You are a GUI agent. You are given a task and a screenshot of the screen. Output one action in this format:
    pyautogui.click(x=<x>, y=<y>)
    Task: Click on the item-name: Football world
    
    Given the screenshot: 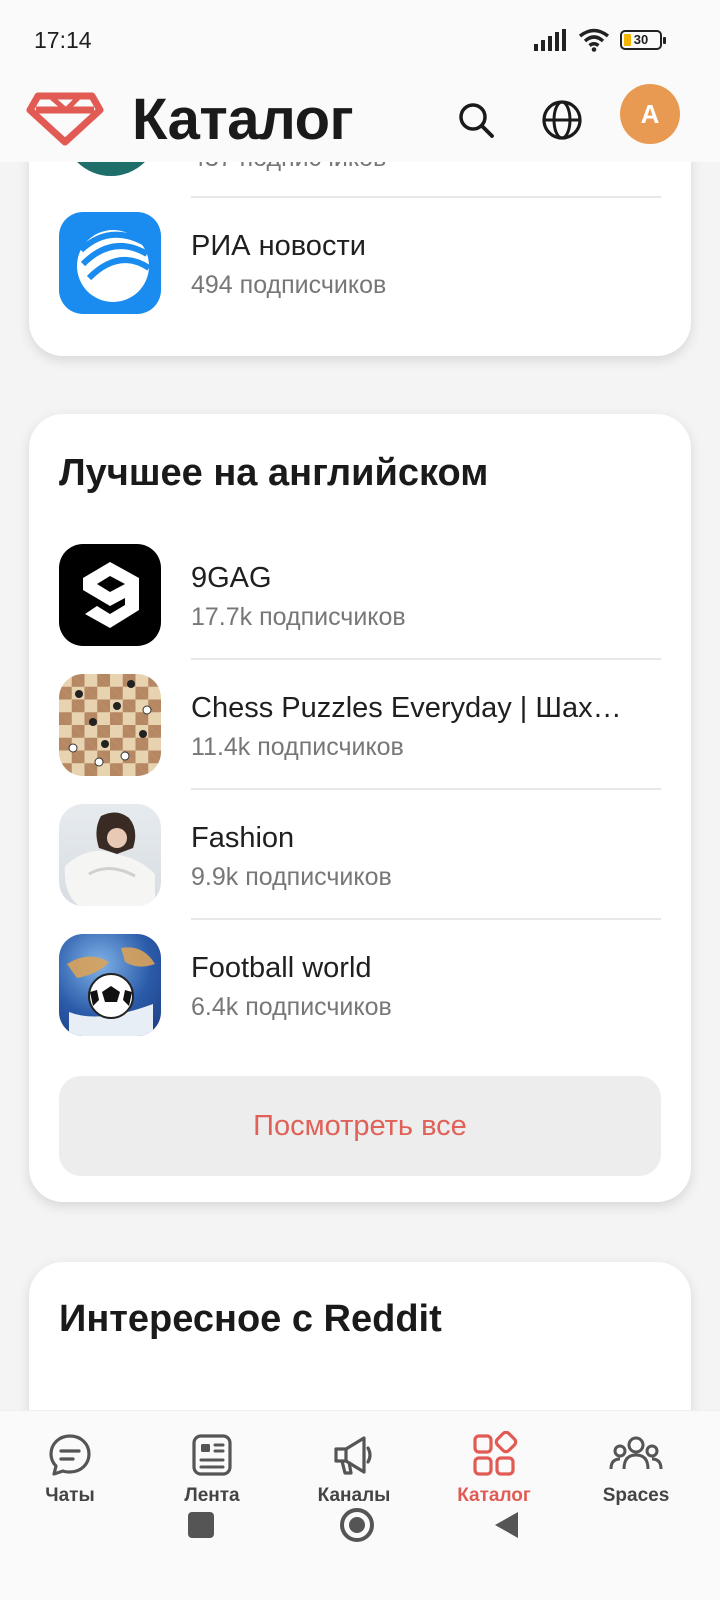 What is the action you would take?
    pyautogui.click(x=281, y=968)
    